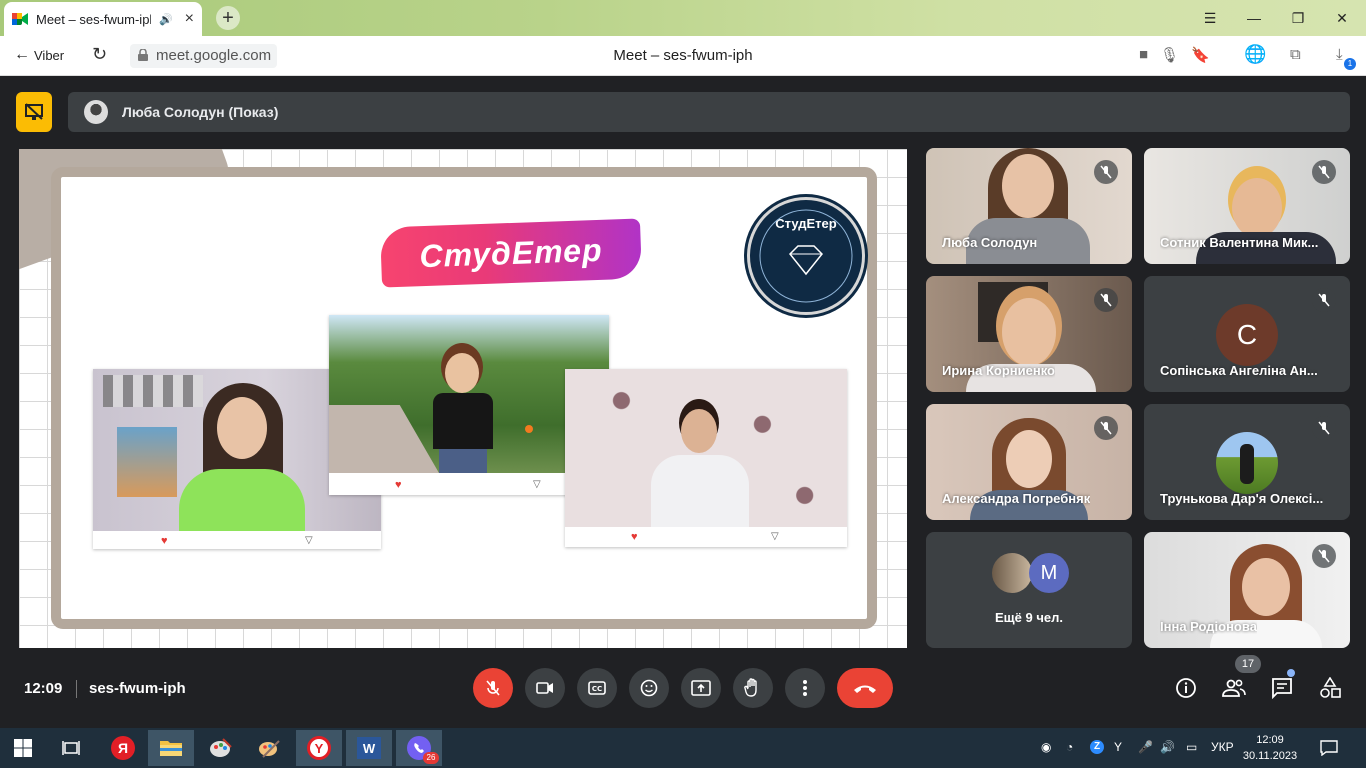 This screenshot has height=768, width=1366. What do you see at coordinates (189, 19) in the screenshot?
I see `close-tab-icon: ×` at bounding box center [189, 19].